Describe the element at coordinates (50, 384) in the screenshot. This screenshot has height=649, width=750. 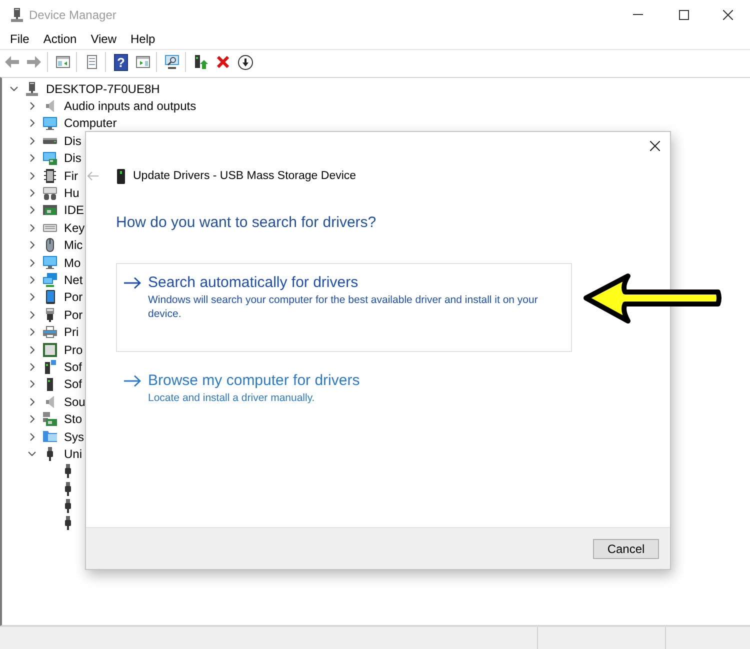
I see `tower-icon` at that location.